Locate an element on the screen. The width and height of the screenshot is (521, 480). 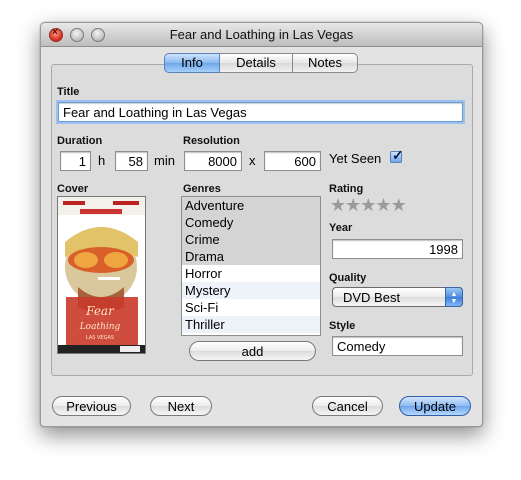
hours-unit: h is located at coordinates (102, 160).